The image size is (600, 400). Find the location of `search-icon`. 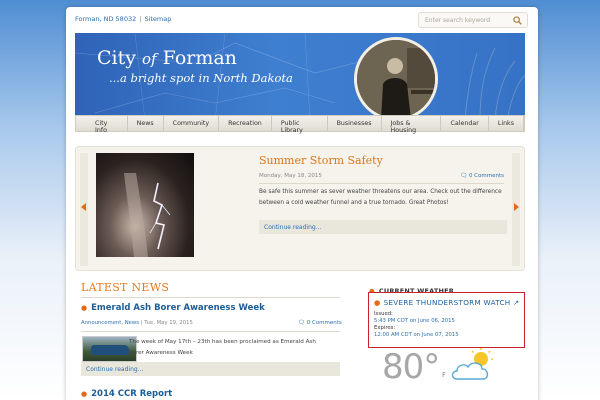

search-icon is located at coordinates (517, 20).